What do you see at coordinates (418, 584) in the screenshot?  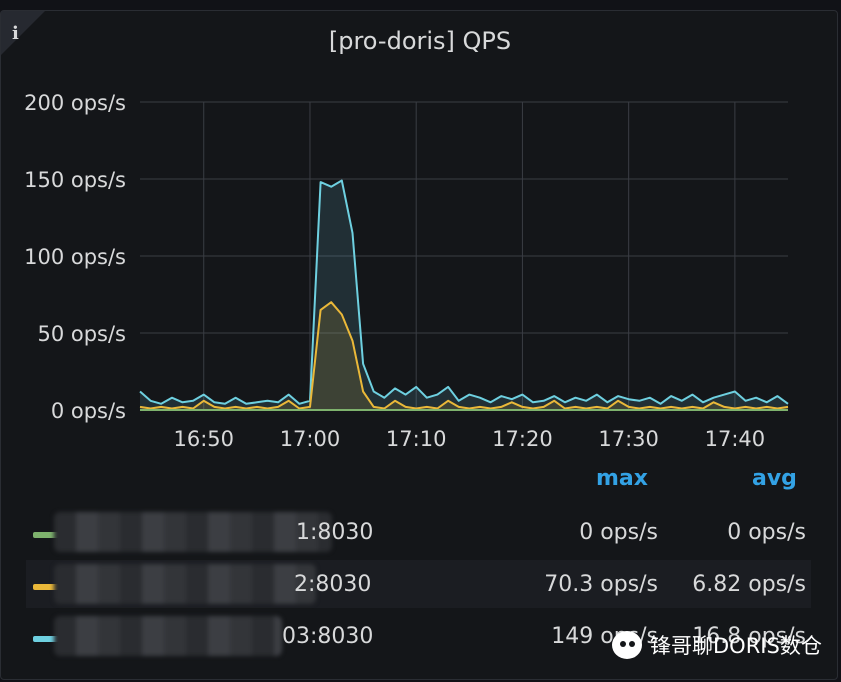 I see `legend-row: 2:8030 70.3 ops/s 6.82 ops/s` at bounding box center [418, 584].